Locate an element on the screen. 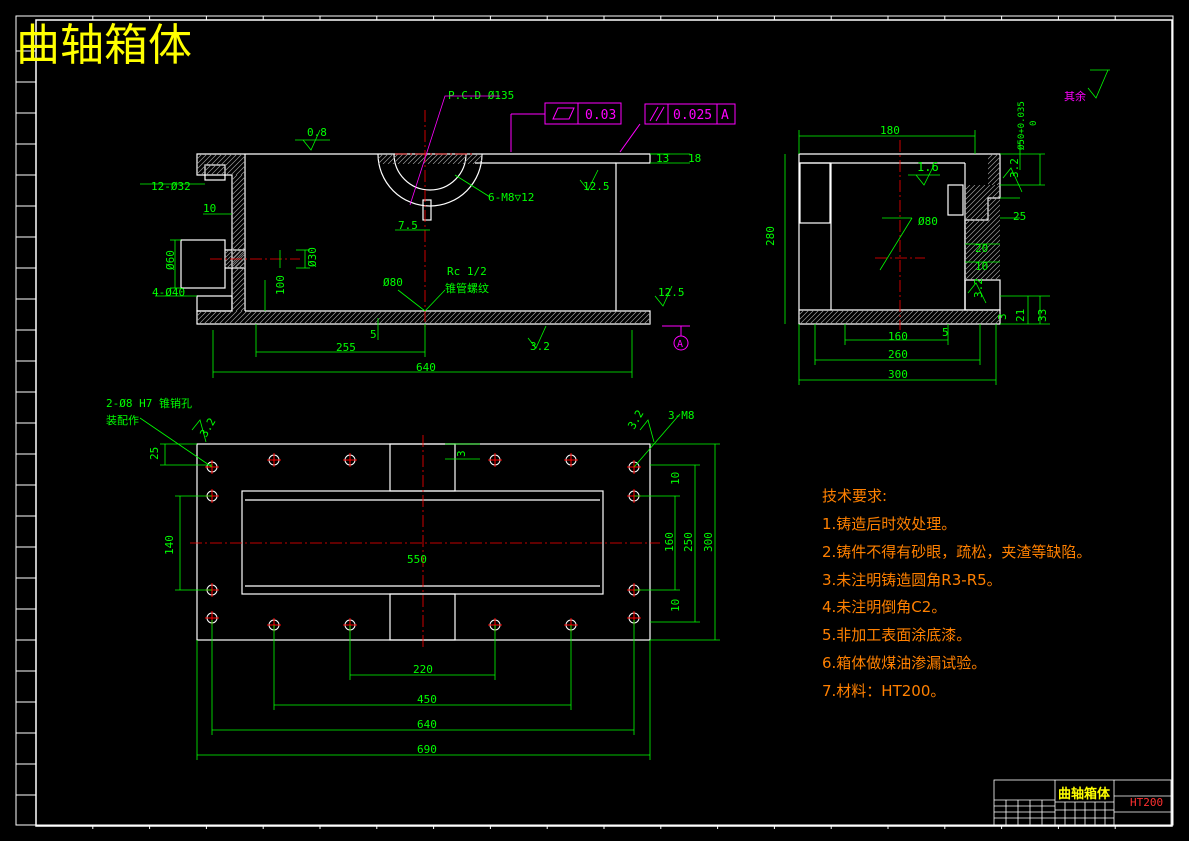 This screenshot has width=1189, height=841. top-dim-300: 300 is located at coordinates (708, 542).